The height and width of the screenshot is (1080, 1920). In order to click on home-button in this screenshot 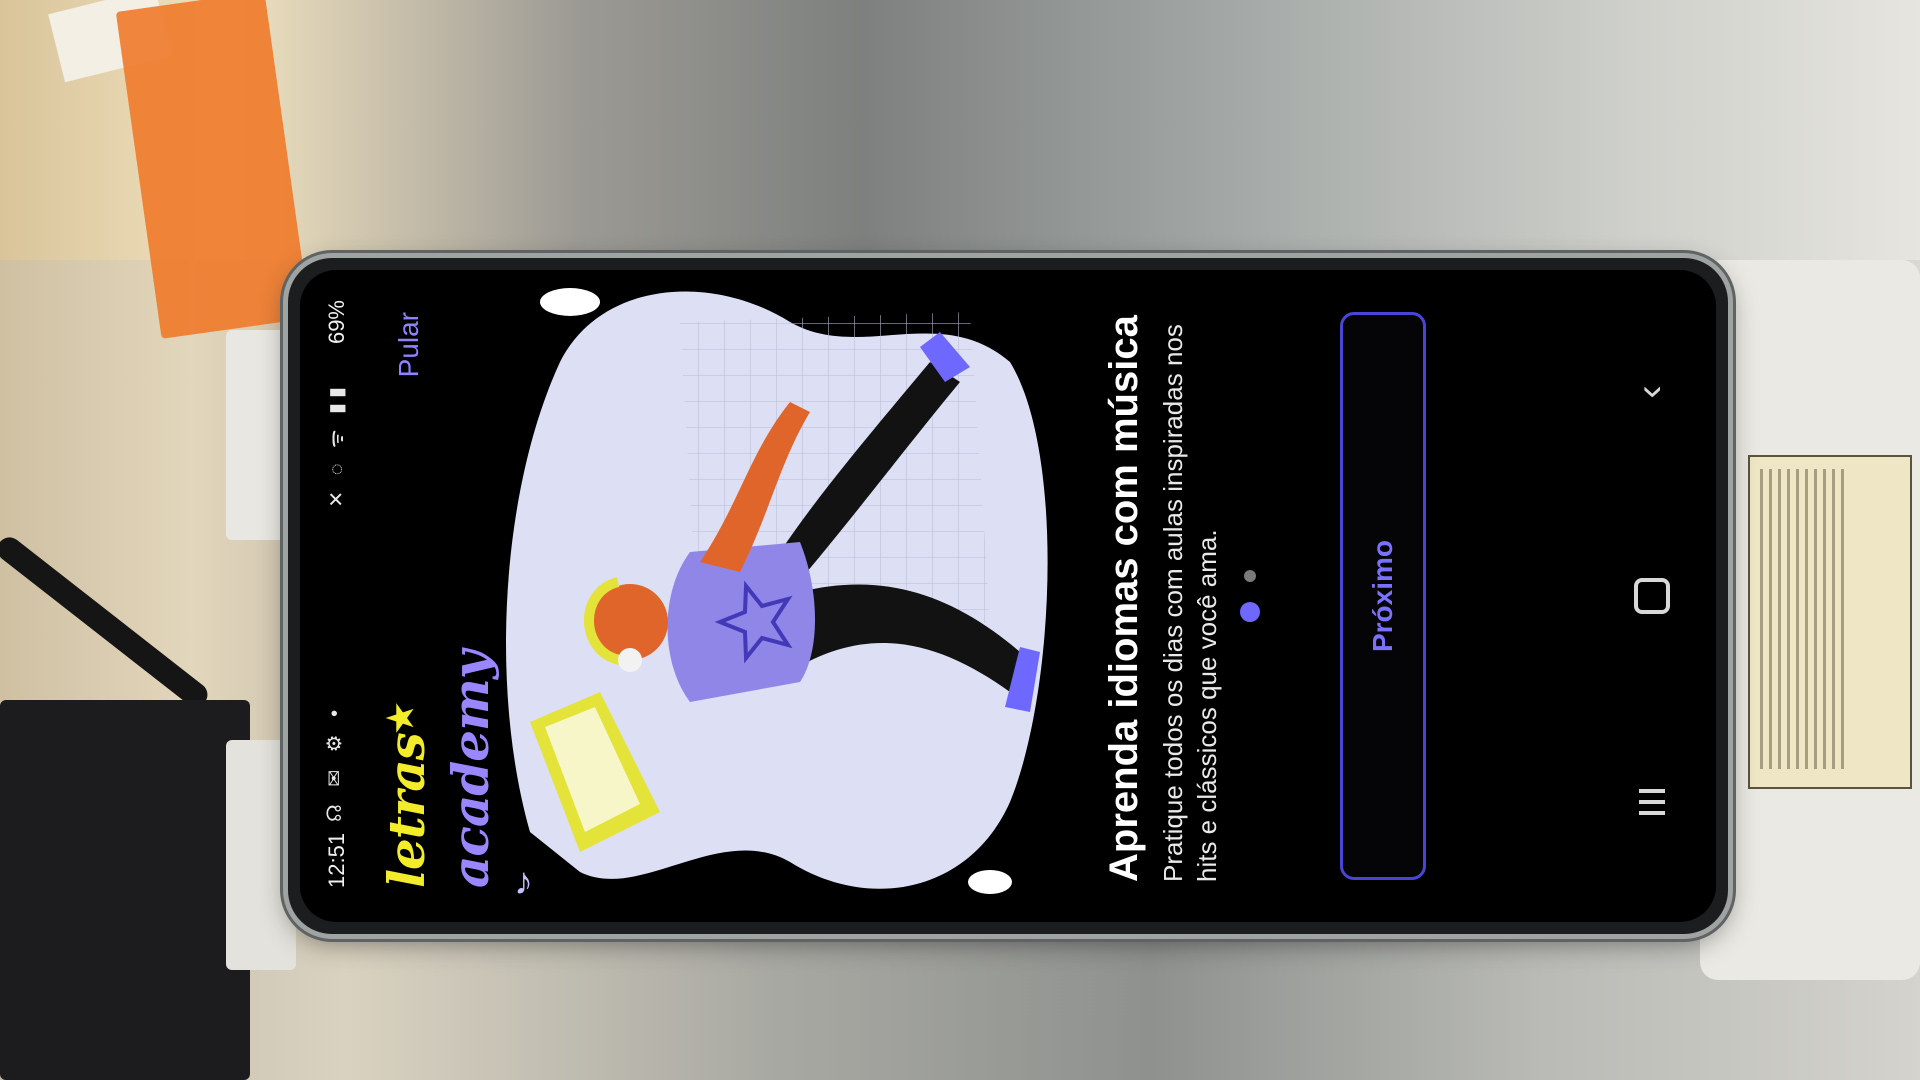, I will do `click(1650, 596)`.